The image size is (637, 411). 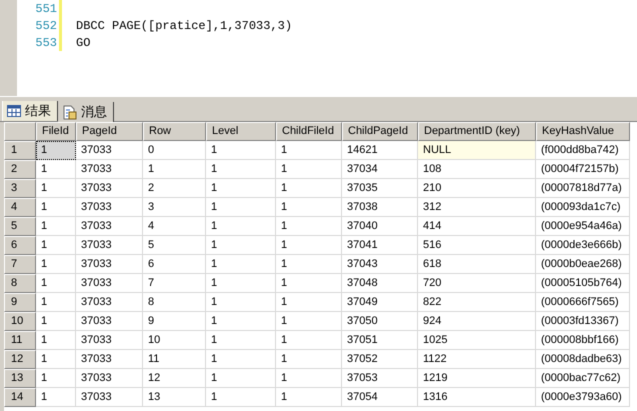 I want to click on table-cell: (00008dadbe63), so click(x=583, y=359).